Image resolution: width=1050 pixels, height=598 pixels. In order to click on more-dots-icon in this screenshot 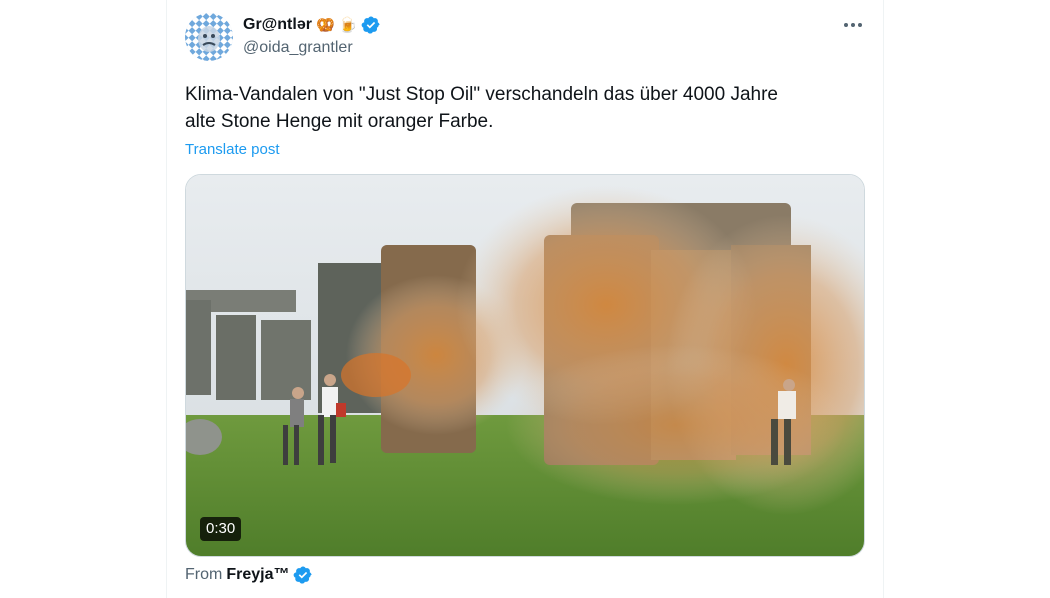, I will do `click(846, 25)`.